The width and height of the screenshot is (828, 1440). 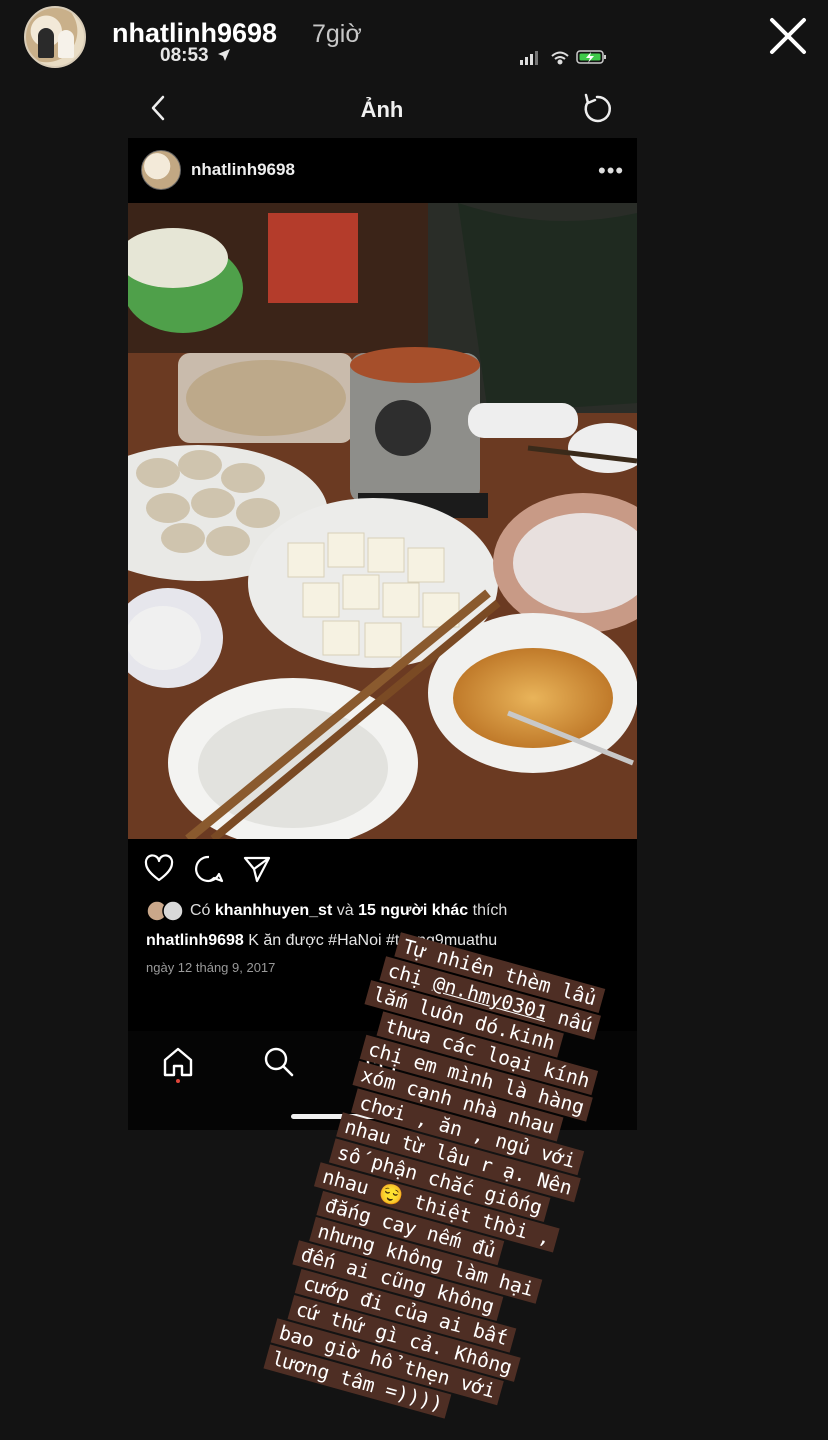 I want to click on nav-title: Ảnh, so click(x=382, y=109).